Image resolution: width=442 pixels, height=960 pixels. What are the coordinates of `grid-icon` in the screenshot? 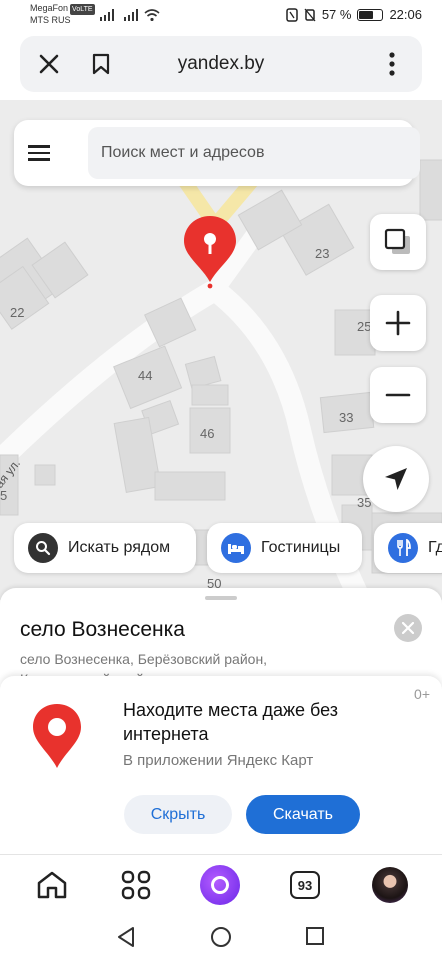 It's located at (136, 885).